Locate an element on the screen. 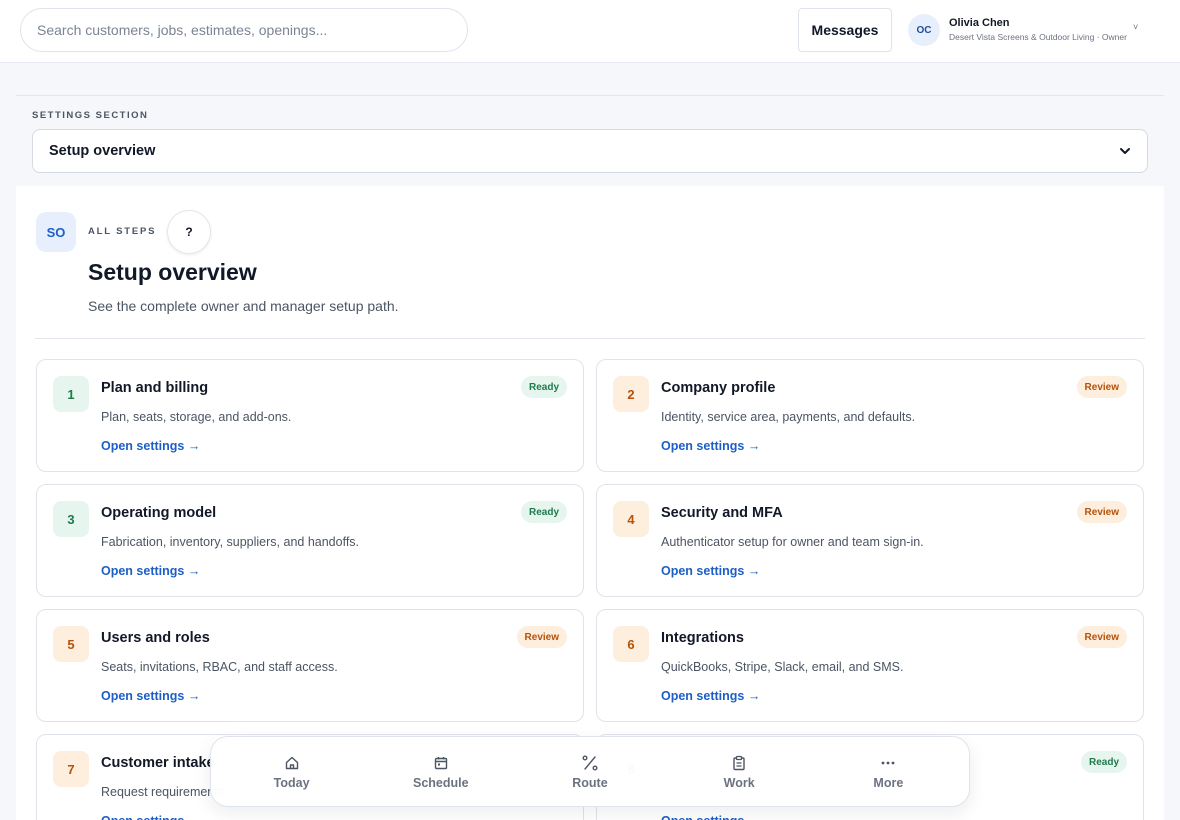 This screenshot has height=820, width=1180. nav-item-today: Today is located at coordinates (292, 772).